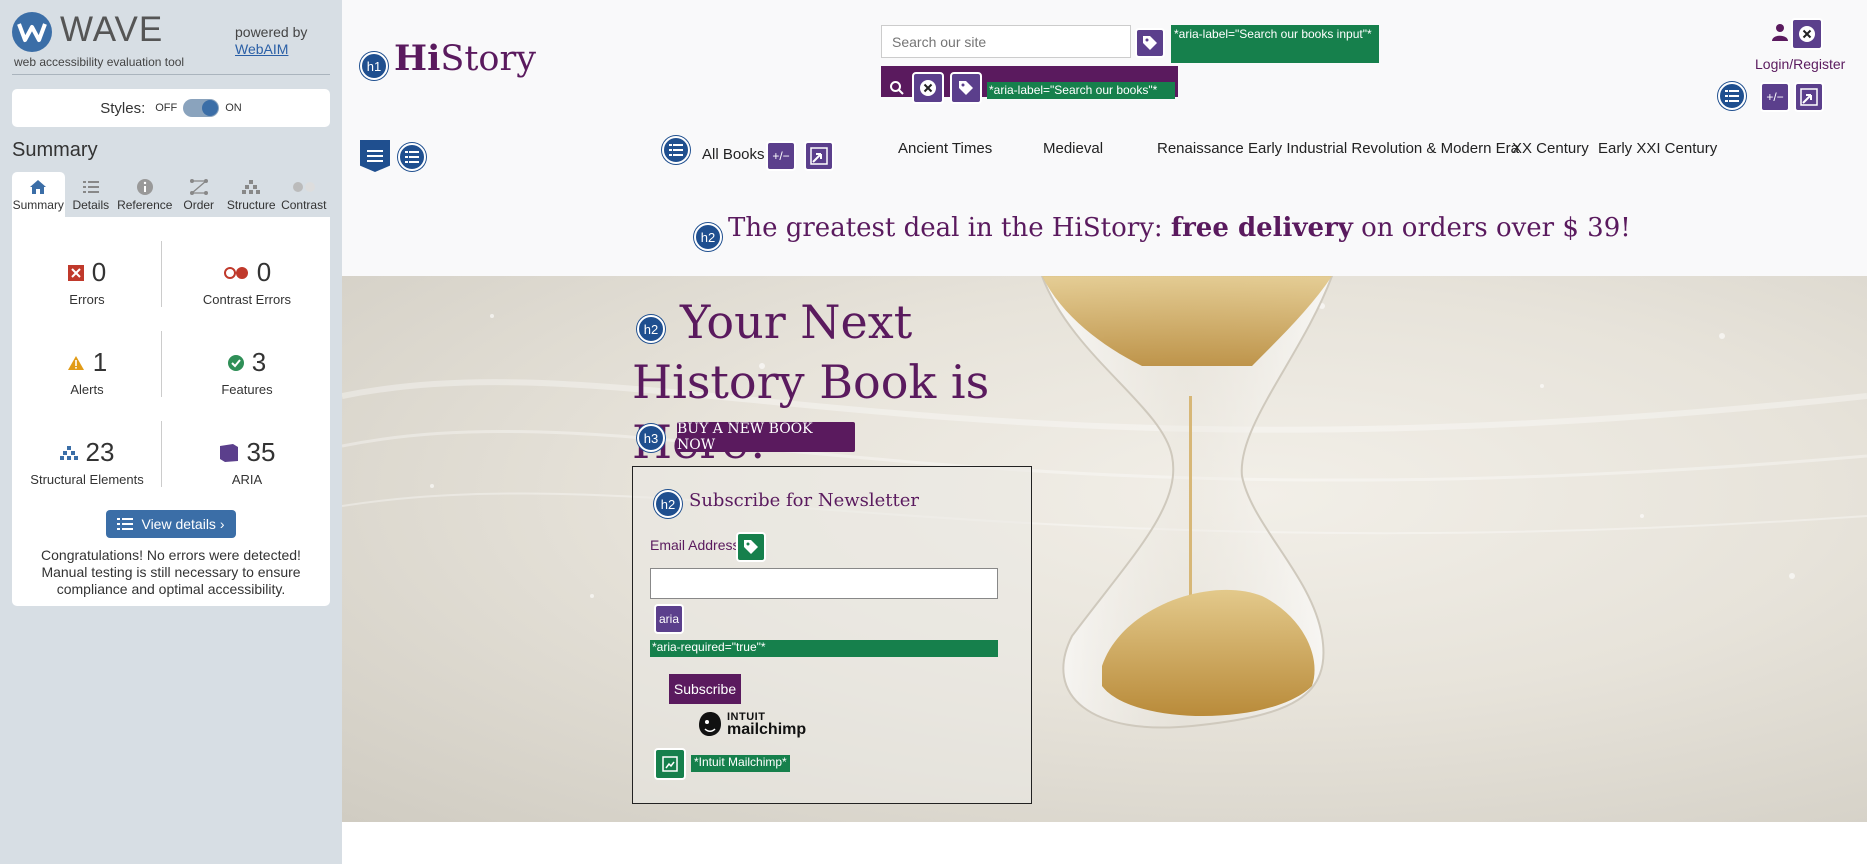 The image size is (1867, 864). I want to click on tab-structure: Structure, so click(251, 194).